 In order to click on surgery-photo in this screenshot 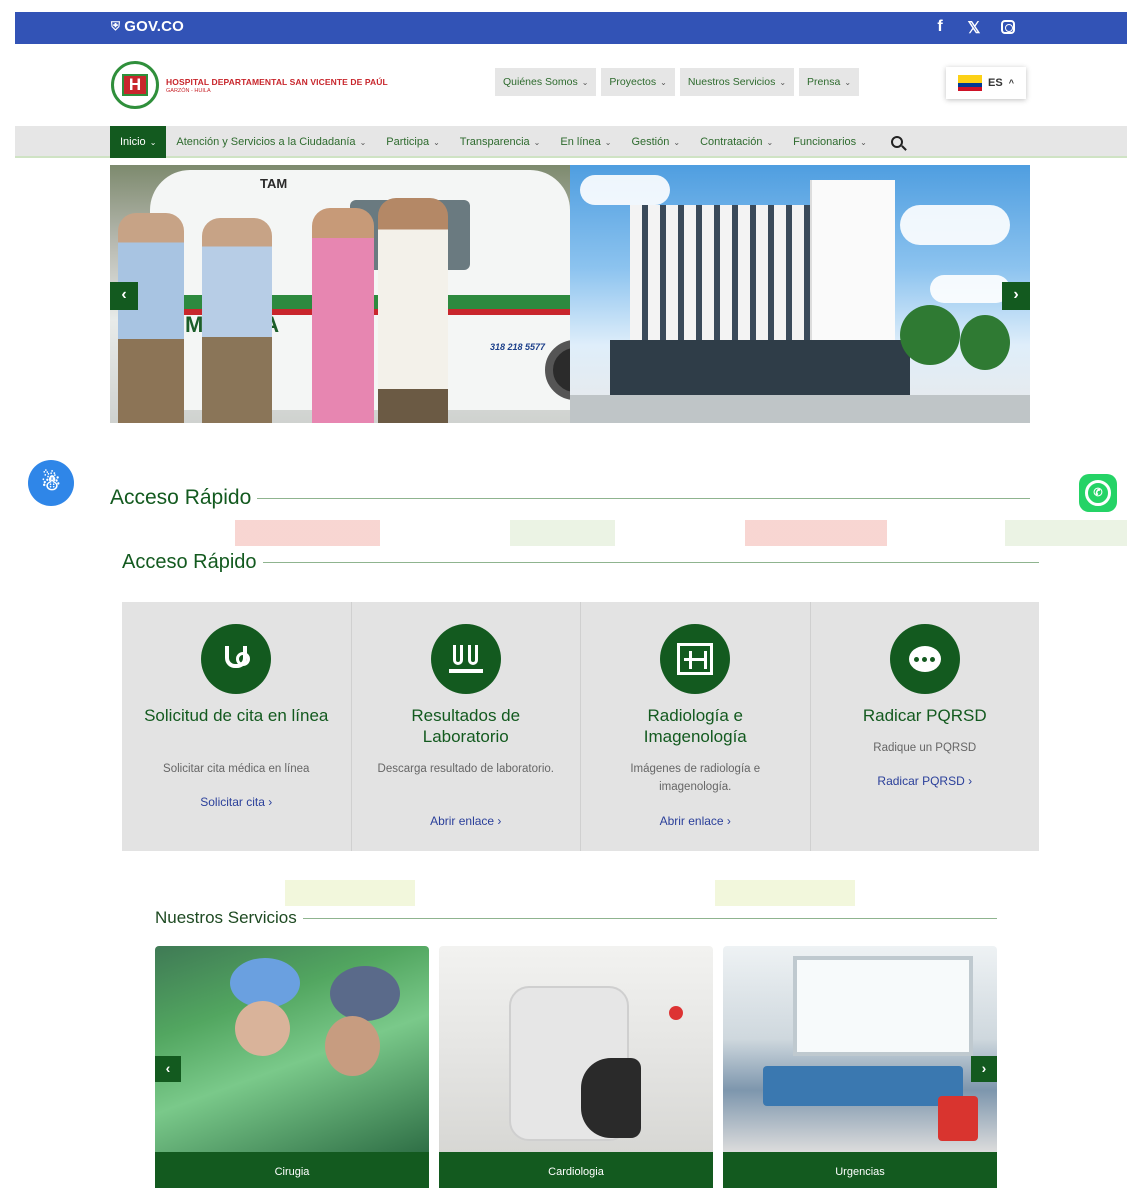, I will do `click(292, 1049)`.